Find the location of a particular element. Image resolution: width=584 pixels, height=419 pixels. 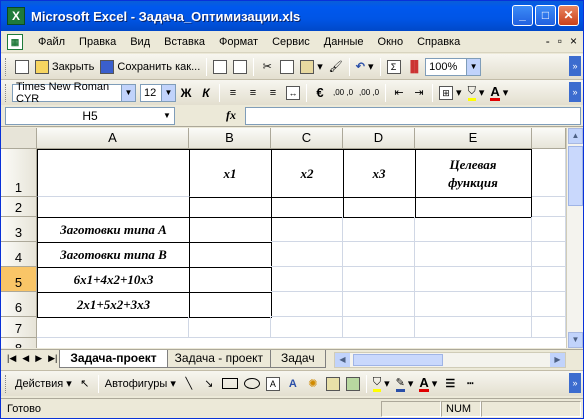

row-header-5: 5 is located at coordinates (19, 279).